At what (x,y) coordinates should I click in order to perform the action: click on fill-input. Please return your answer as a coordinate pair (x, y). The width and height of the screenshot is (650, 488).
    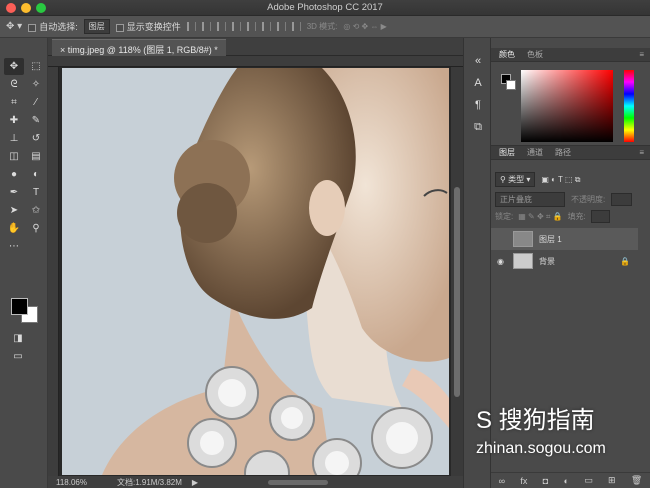
    Looking at the image, I should click on (600, 216).